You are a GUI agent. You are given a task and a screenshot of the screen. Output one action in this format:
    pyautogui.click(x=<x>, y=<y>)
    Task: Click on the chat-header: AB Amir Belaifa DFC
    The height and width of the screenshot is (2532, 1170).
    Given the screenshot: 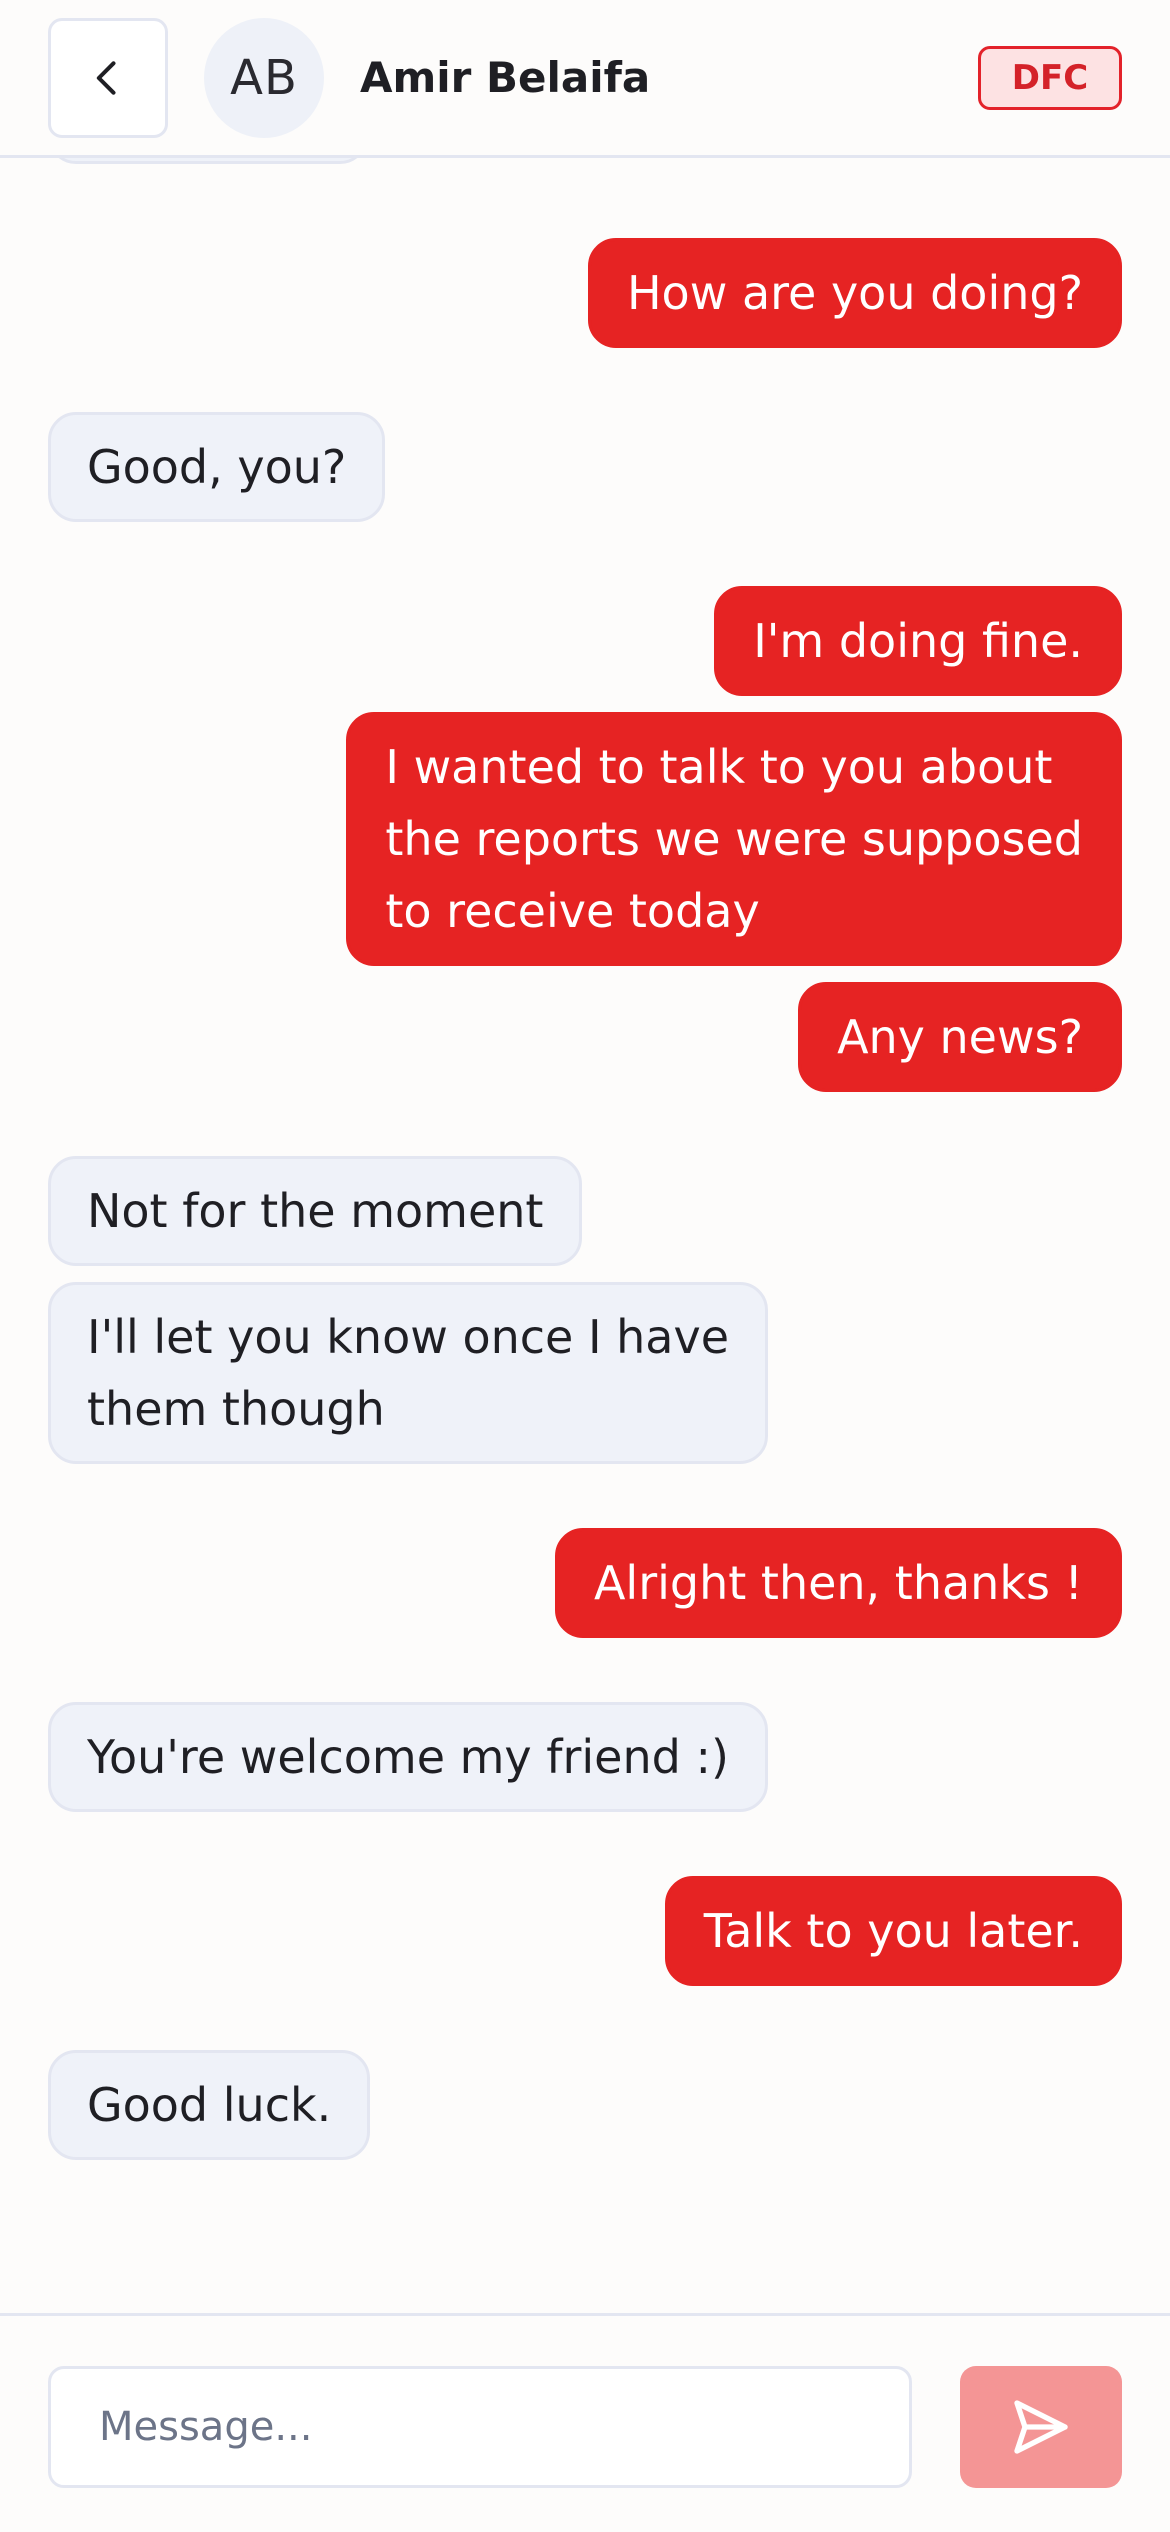 What is the action you would take?
    pyautogui.click(x=585, y=79)
    